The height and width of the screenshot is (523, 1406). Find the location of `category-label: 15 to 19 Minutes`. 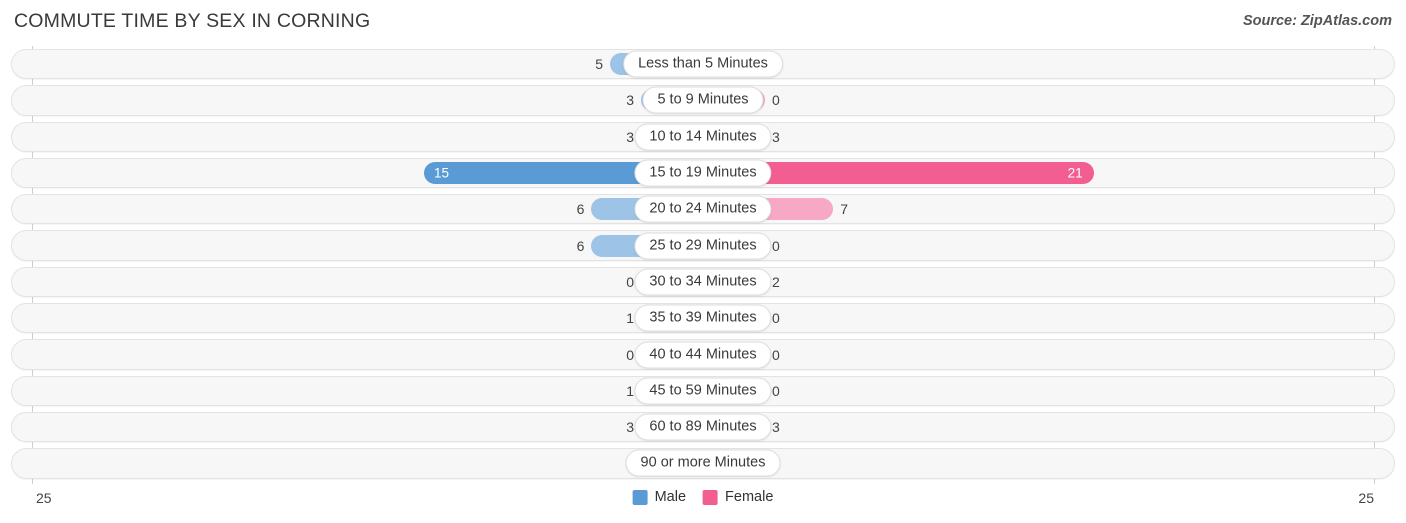

category-label: 15 to 19 Minutes is located at coordinates (703, 173).